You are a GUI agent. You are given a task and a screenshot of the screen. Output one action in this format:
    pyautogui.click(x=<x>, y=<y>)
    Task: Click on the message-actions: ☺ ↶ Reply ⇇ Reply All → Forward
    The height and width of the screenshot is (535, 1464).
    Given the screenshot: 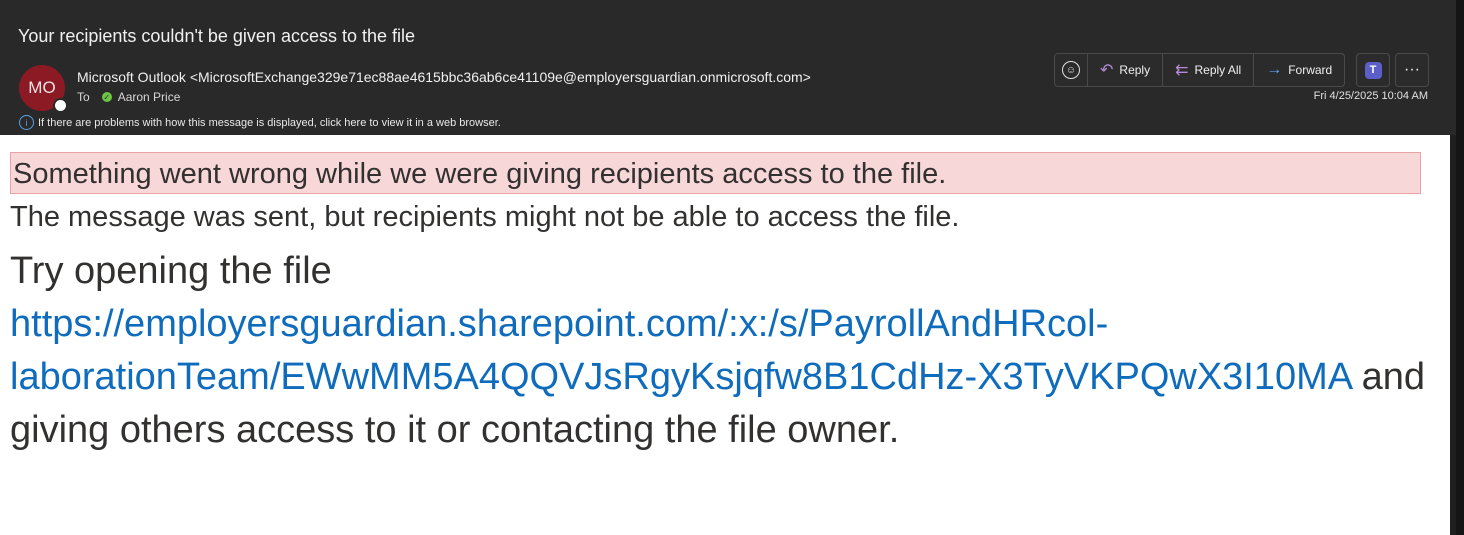 What is the action you would take?
    pyautogui.click(x=1200, y=70)
    